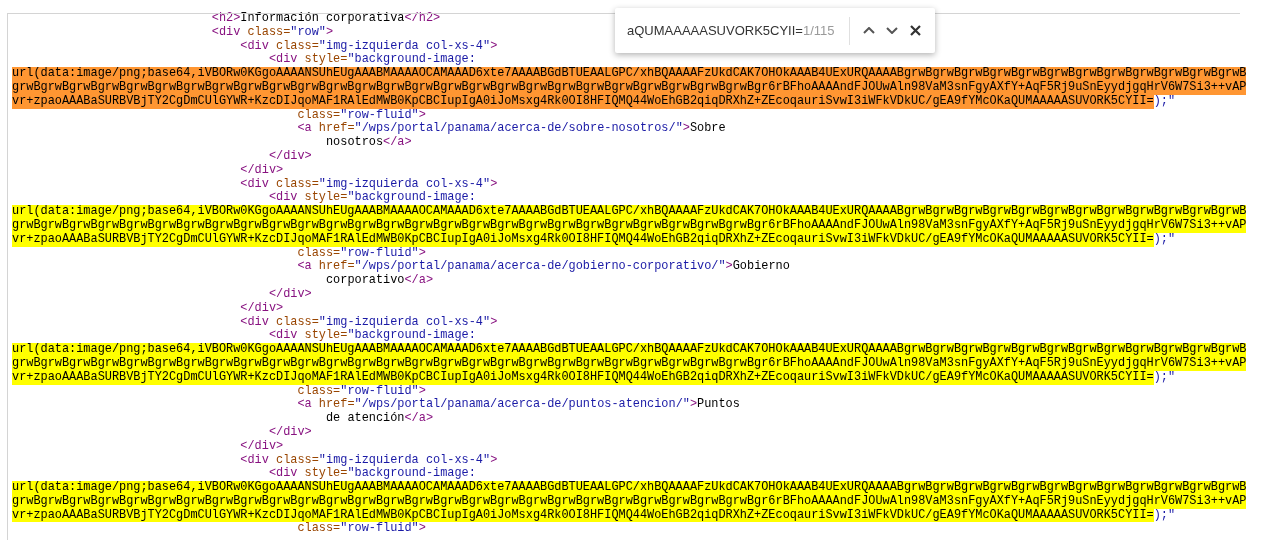  I want to click on code-line: nosotros</a>, so click(368, 143).